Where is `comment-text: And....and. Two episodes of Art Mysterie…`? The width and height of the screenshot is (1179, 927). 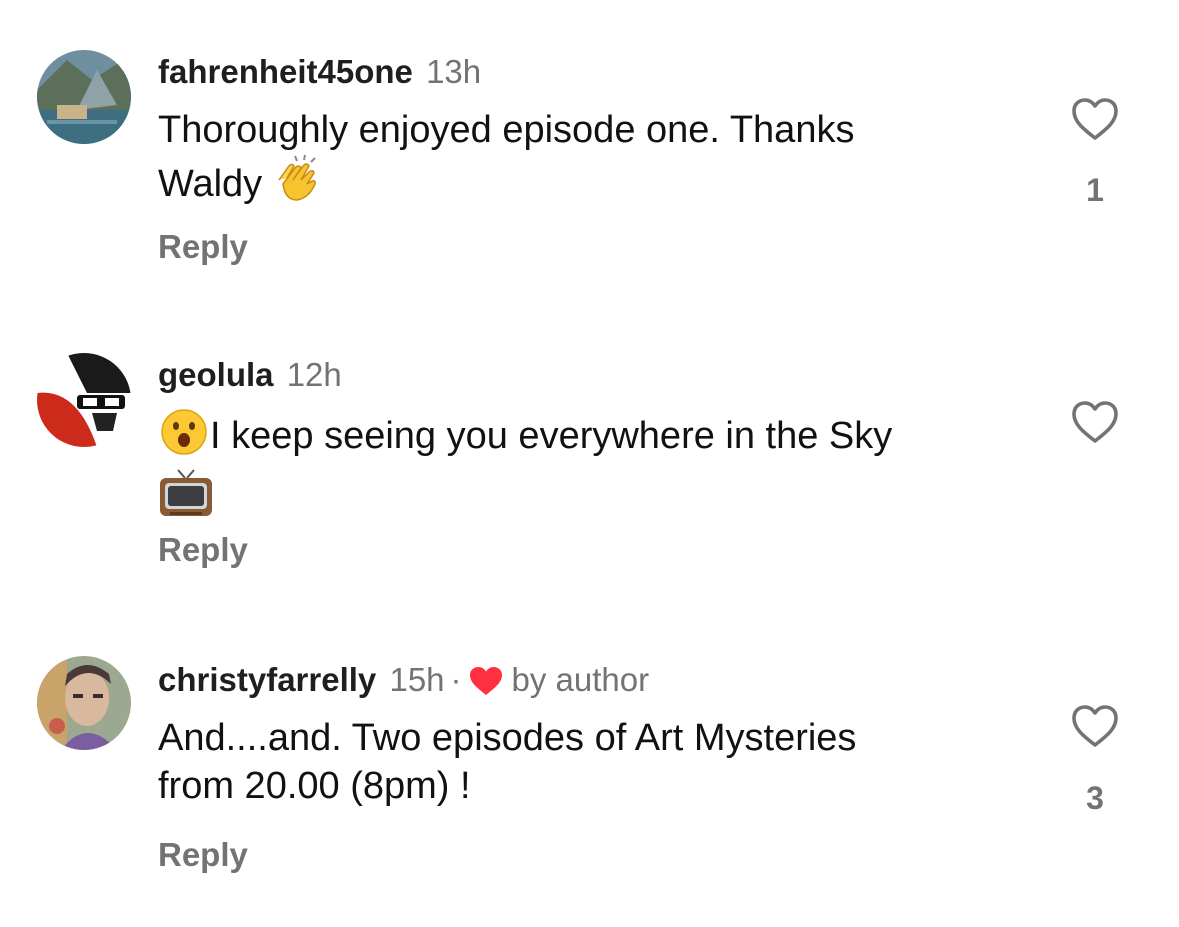 comment-text: And....and. Two episodes of Art Mysterie… is located at coordinates (583, 762).